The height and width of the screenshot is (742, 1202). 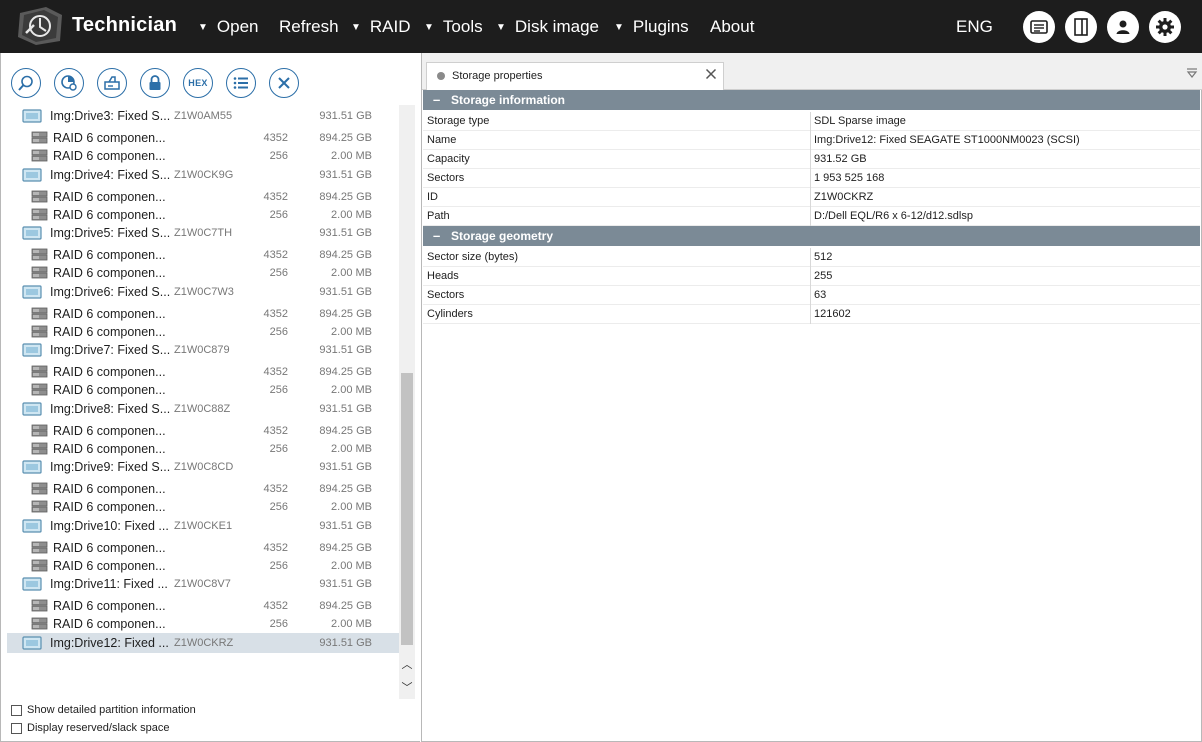 What do you see at coordinates (381, 27) in the screenshot?
I see `menu-raid: ▼ RAID` at bounding box center [381, 27].